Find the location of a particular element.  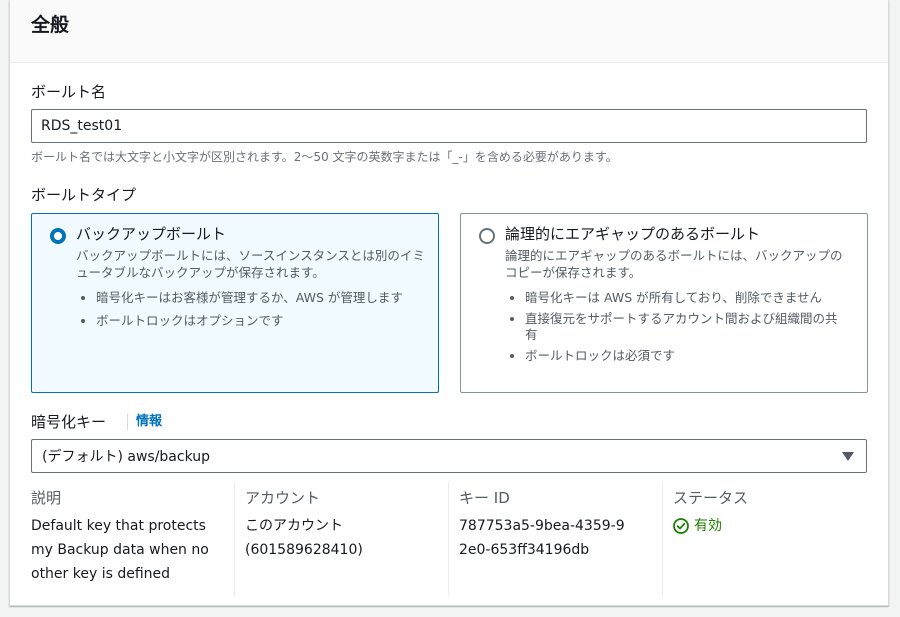

check-circle-icon is located at coordinates (681, 526).